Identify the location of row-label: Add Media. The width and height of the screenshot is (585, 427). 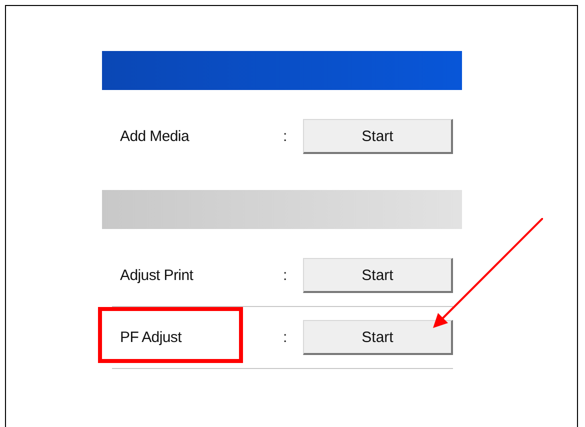
(154, 136).